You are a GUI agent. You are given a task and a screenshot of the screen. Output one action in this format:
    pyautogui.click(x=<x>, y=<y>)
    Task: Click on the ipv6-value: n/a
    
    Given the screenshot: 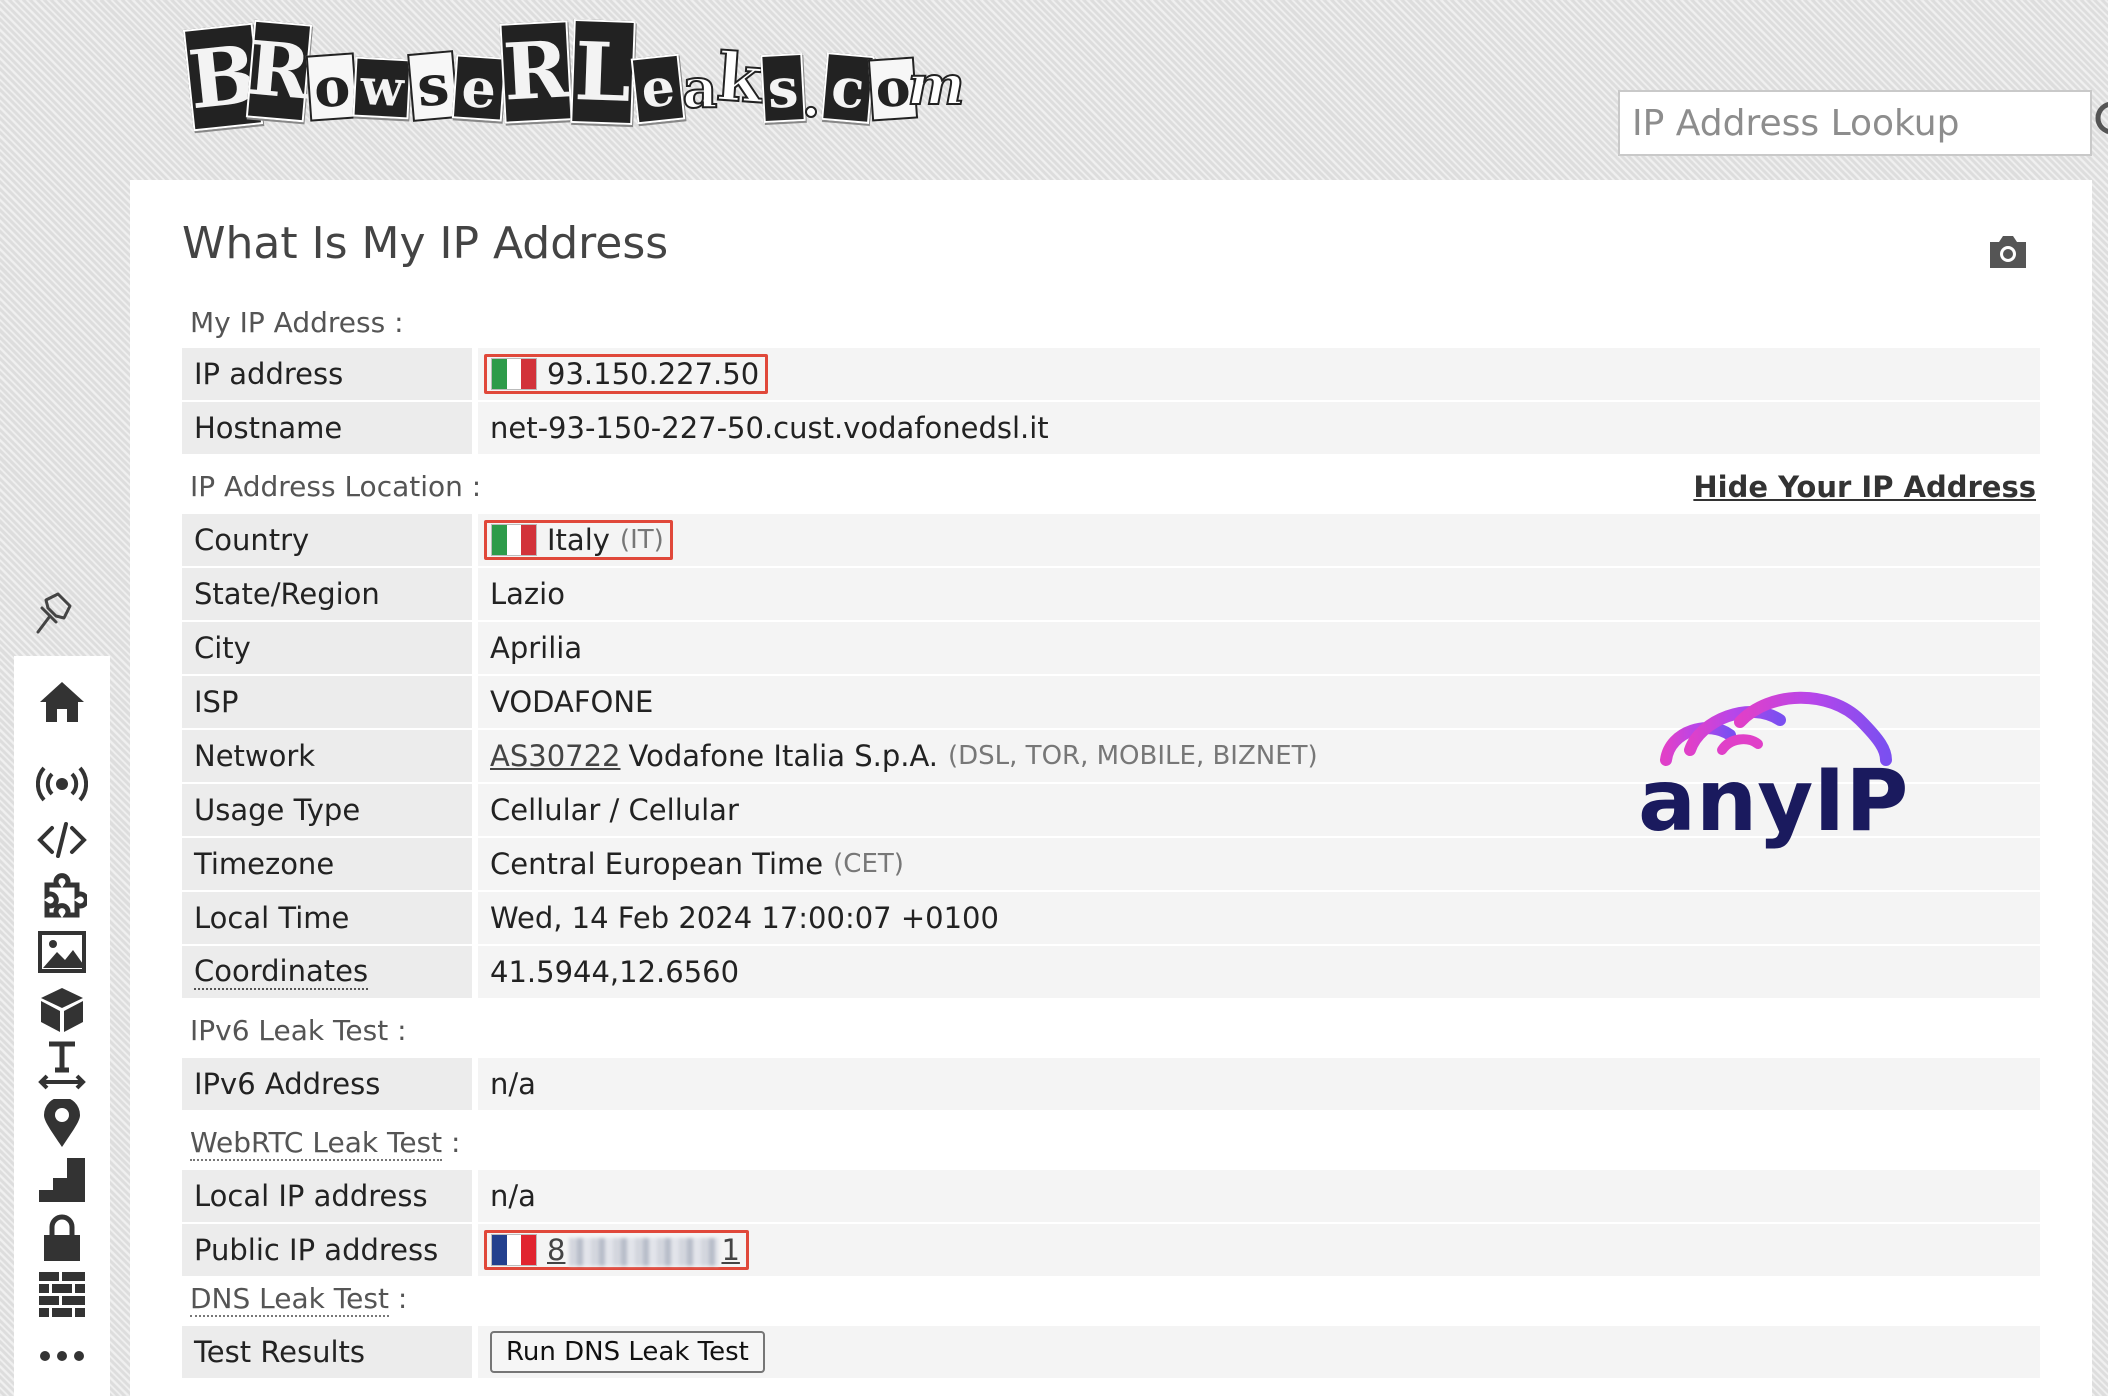 What is the action you would take?
    pyautogui.click(x=1259, y=1084)
    